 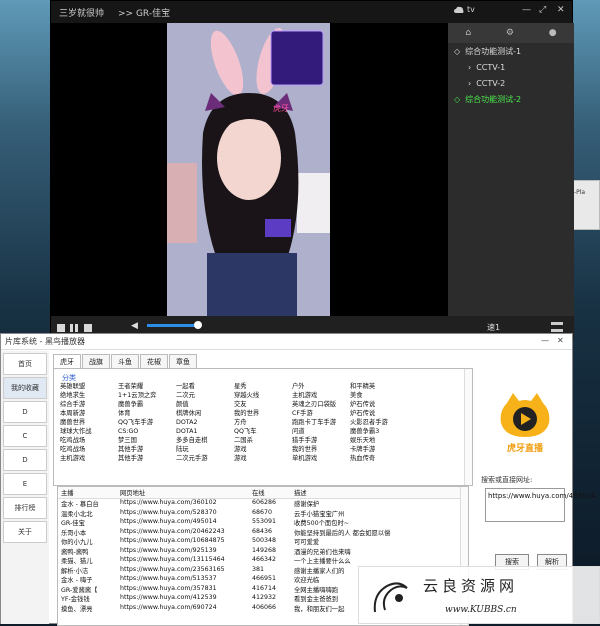 I want to click on tab-item: 战旗, so click(x=96, y=361).